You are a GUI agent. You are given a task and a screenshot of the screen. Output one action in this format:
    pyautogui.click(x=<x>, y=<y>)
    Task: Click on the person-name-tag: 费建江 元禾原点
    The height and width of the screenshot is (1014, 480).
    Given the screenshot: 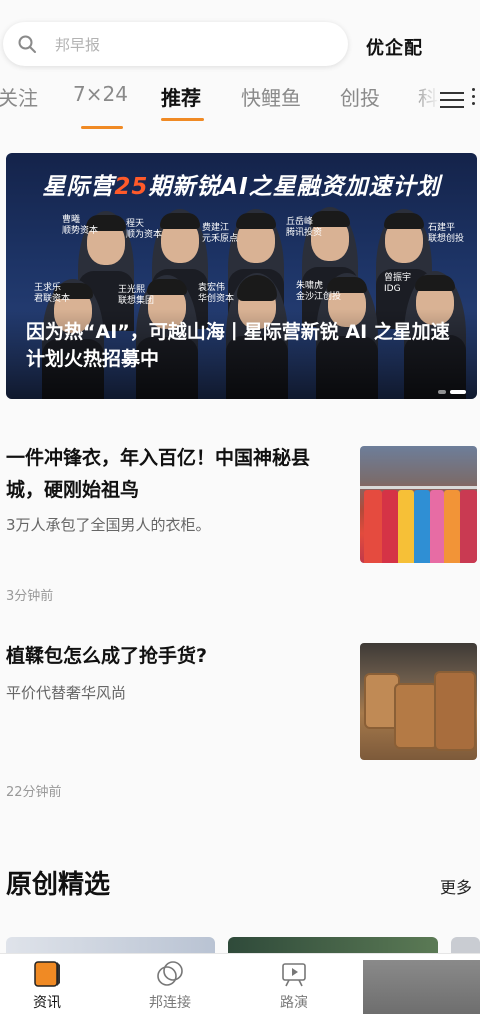 What is the action you would take?
    pyautogui.click(x=220, y=233)
    